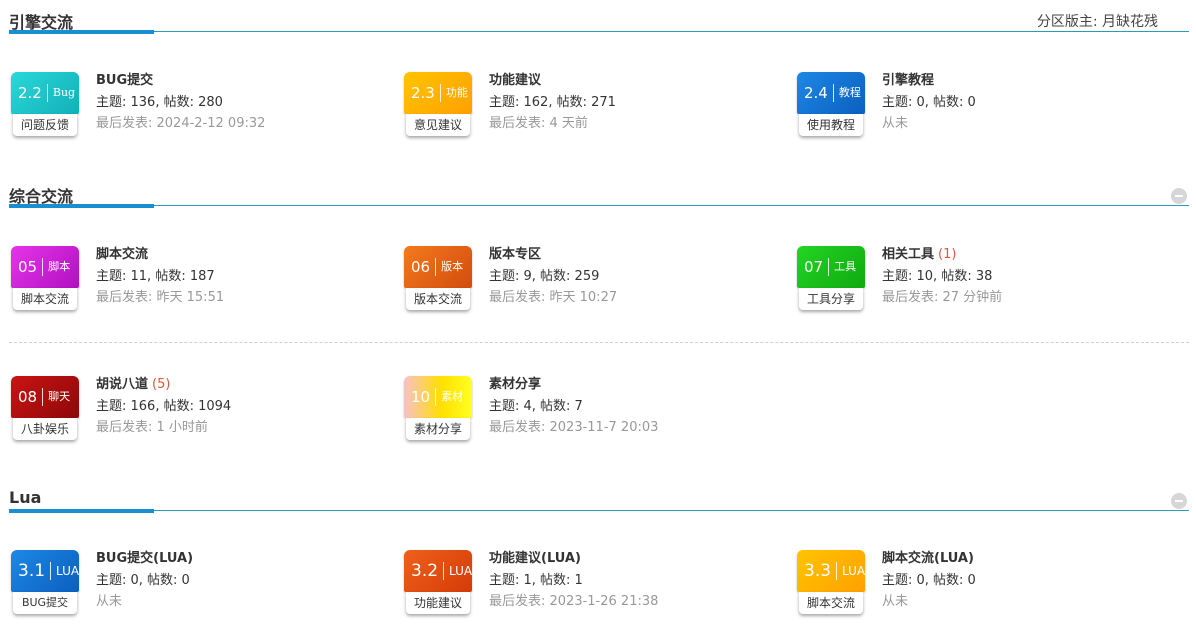 The image size is (1196, 631). I want to click on forum-last-post: 最后发表: 4 天前, so click(552, 124).